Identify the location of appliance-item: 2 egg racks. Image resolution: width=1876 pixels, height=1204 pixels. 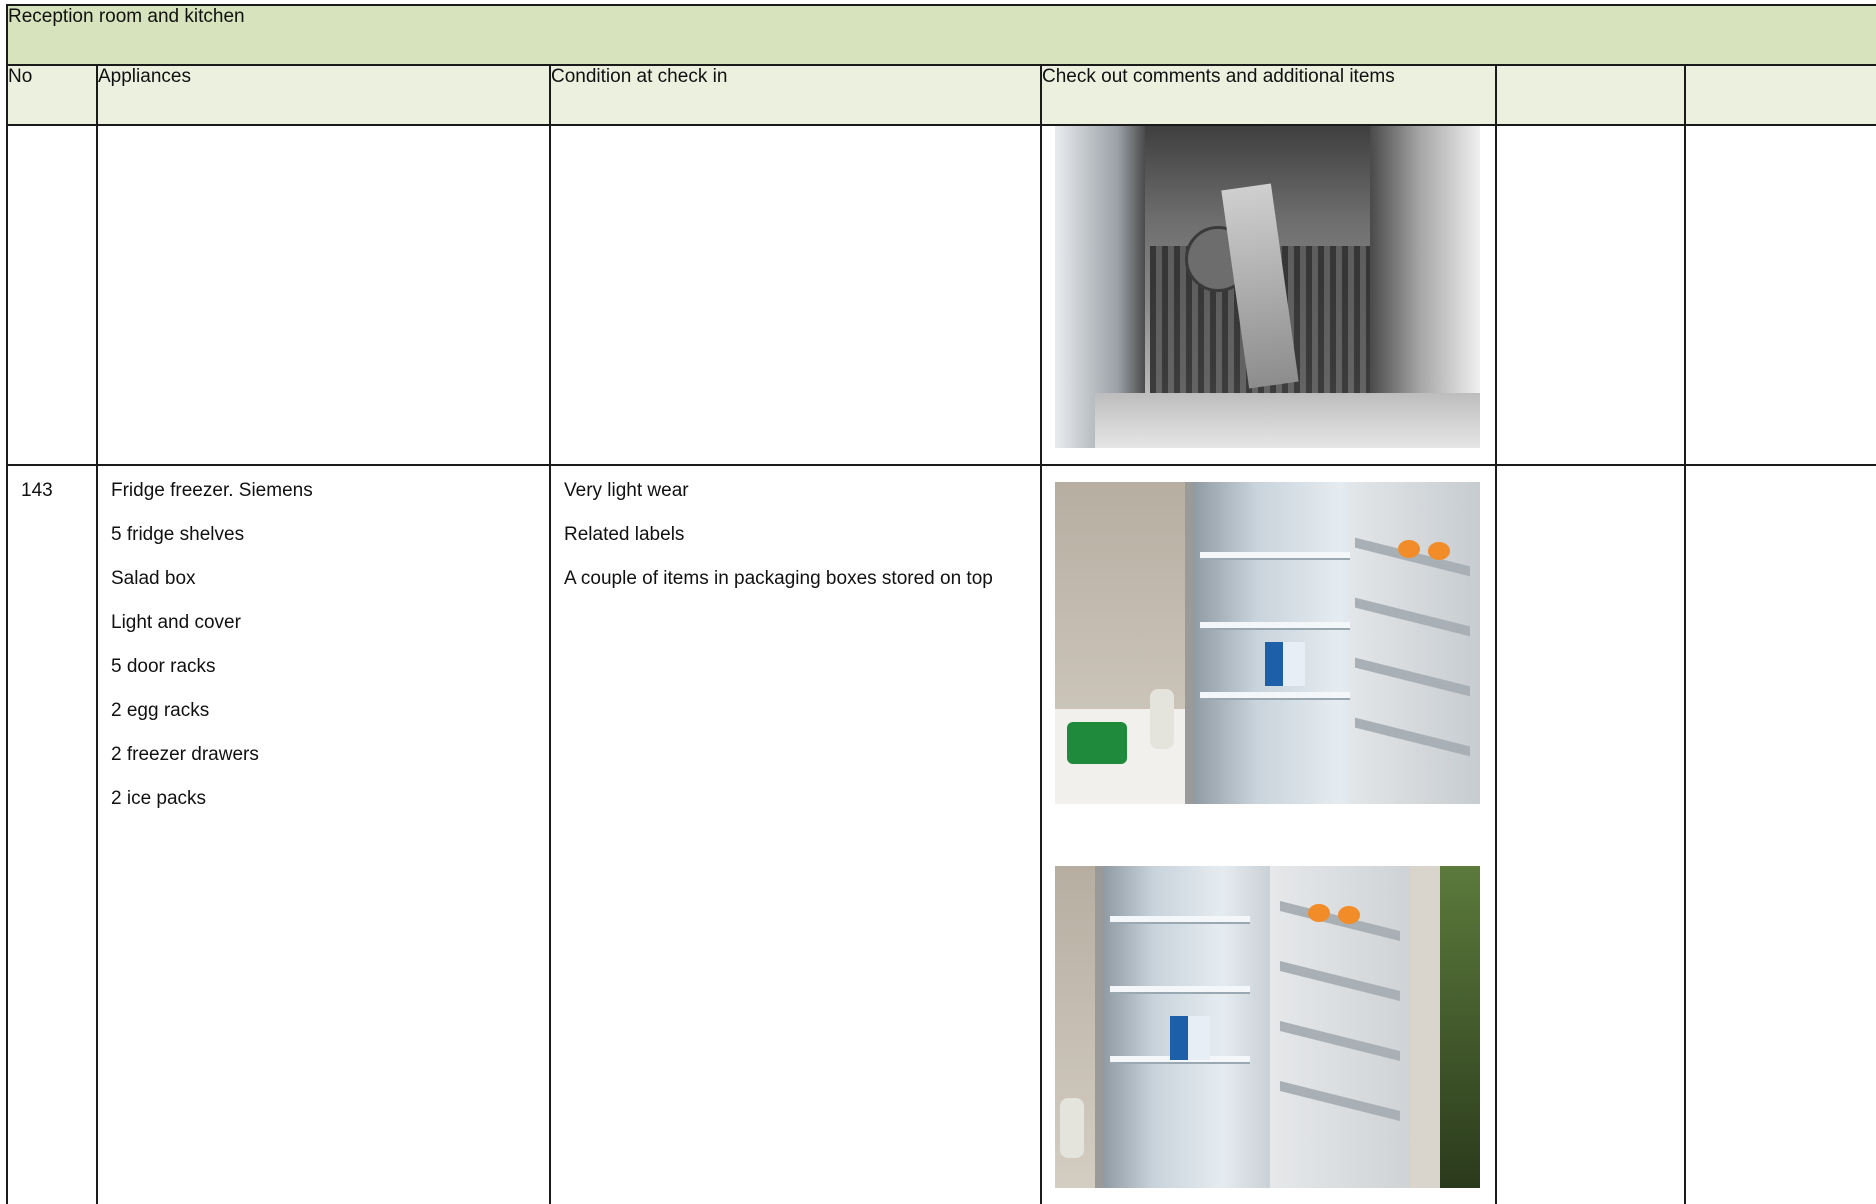
(160, 710).